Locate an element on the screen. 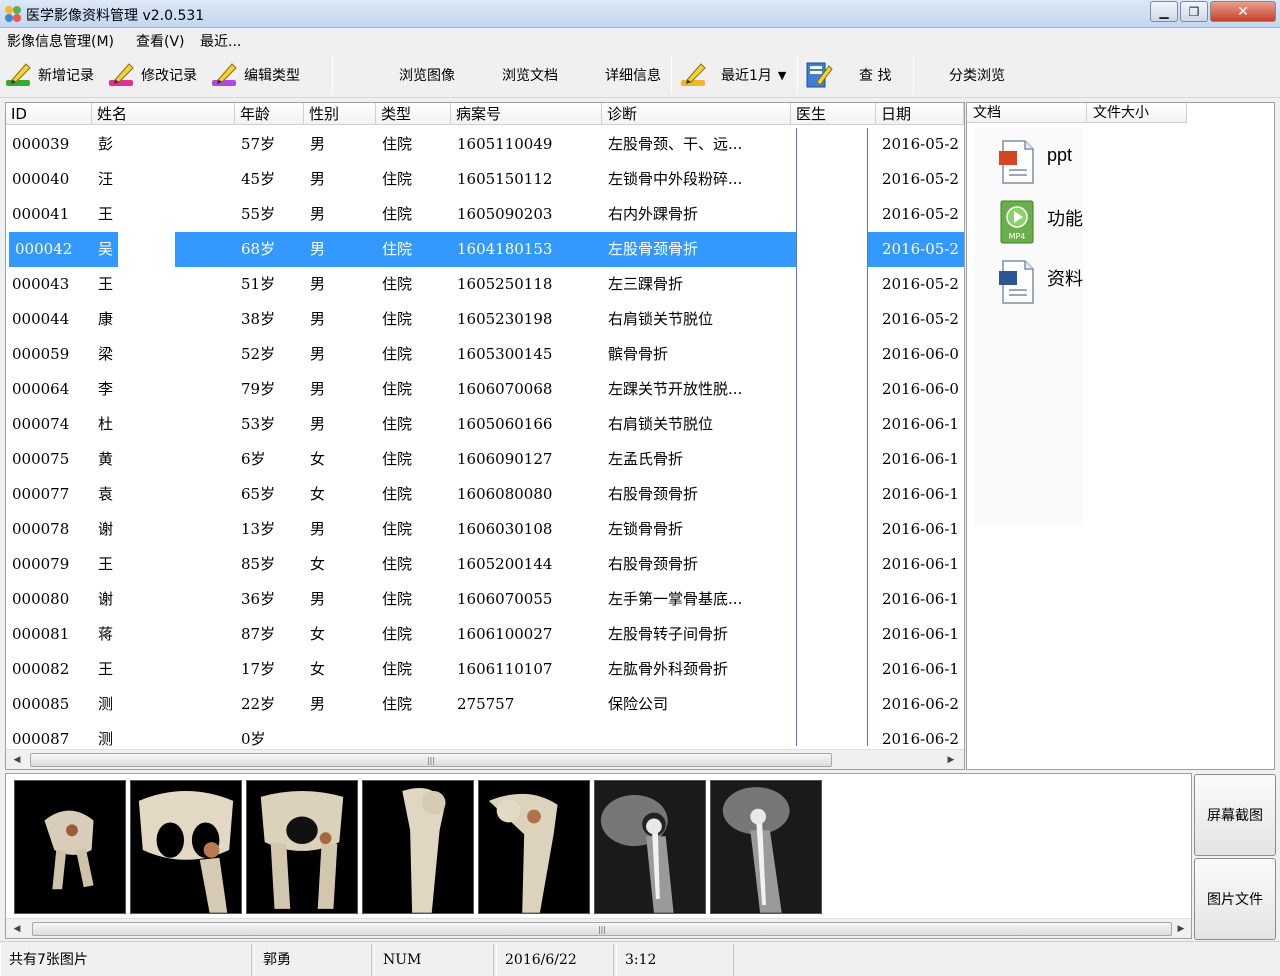 The image size is (1280, 976). doc-item-label: 功能 is located at coordinates (1065, 219).